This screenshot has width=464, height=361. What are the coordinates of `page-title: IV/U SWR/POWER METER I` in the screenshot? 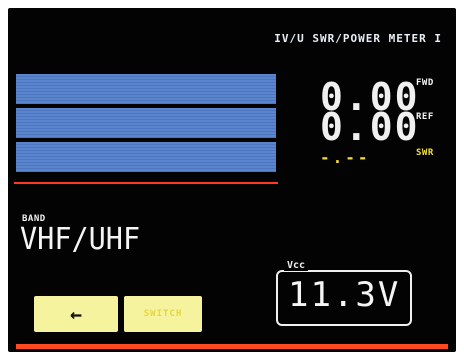 It's located at (358, 38).